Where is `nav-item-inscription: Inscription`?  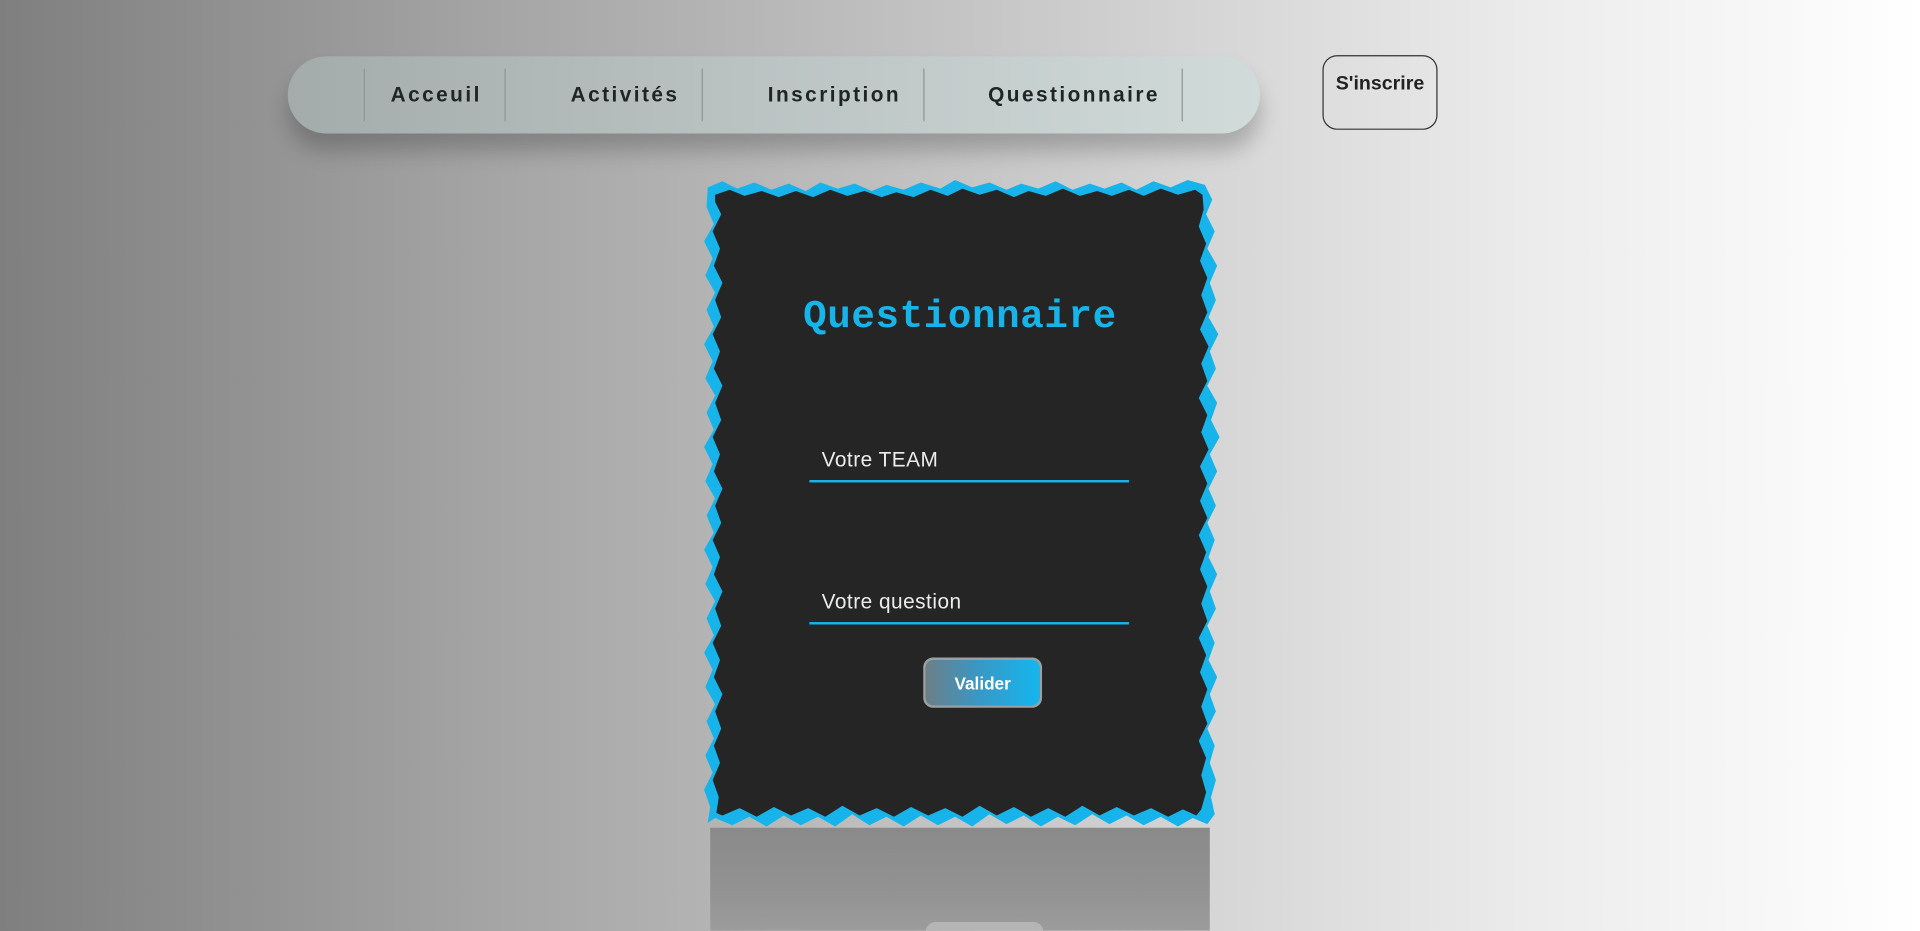
nav-item-inscription: Inscription is located at coordinates (834, 94).